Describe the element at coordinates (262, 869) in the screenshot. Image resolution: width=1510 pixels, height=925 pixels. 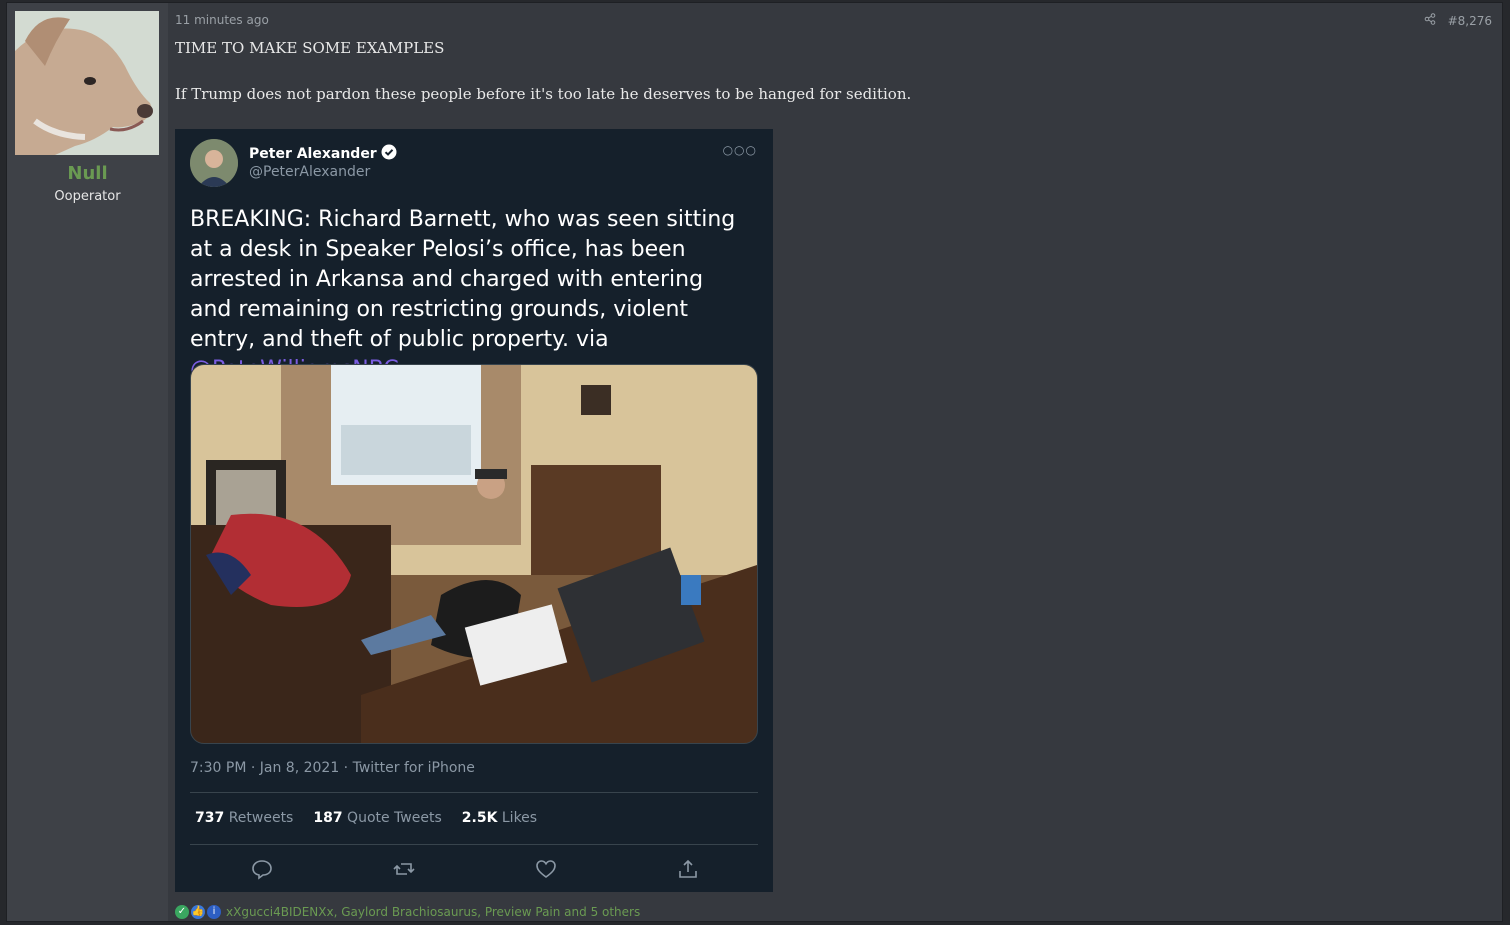
I see `reply-icon` at that location.